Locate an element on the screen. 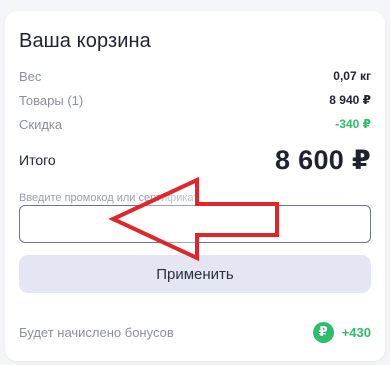  promo-code-input is located at coordinates (195, 224).